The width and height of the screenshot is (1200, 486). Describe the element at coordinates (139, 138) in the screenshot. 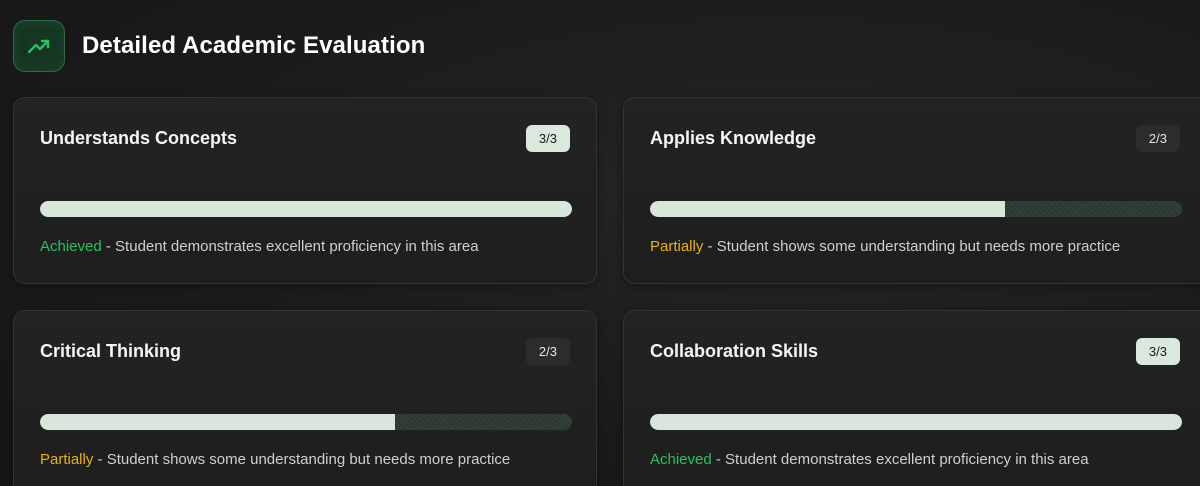

I see `card-title: Understands Concepts` at that location.